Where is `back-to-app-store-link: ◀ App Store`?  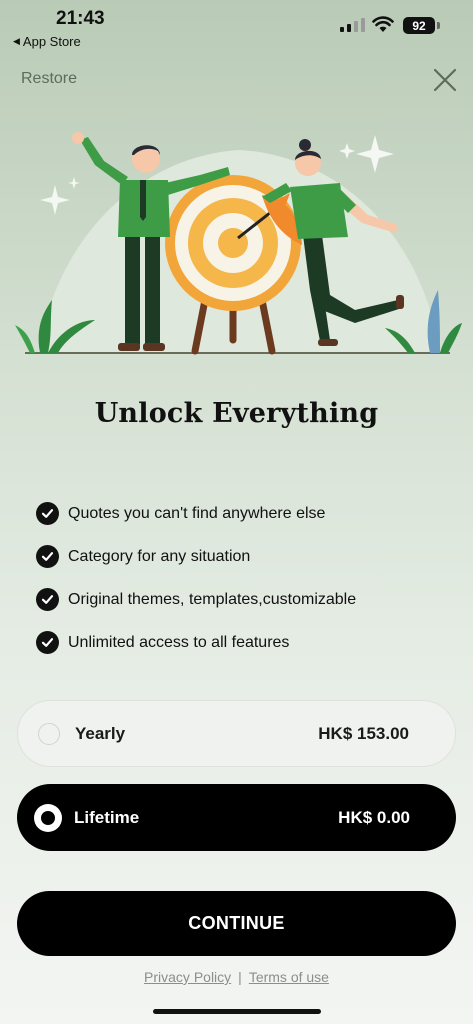
back-to-app-store-link: ◀ App Store is located at coordinates (47, 41).